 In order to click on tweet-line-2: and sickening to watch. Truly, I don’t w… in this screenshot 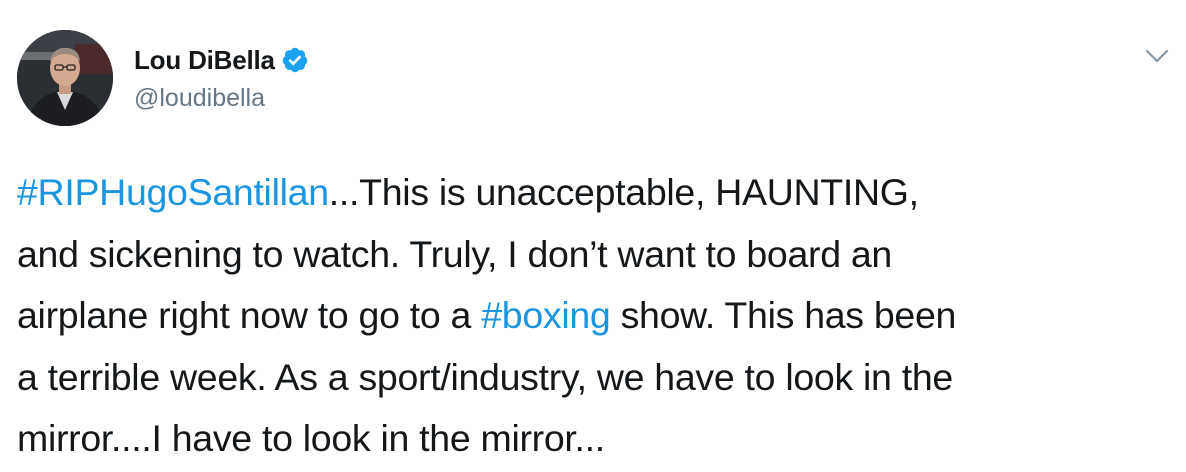, I will do `click(454, 253)`.